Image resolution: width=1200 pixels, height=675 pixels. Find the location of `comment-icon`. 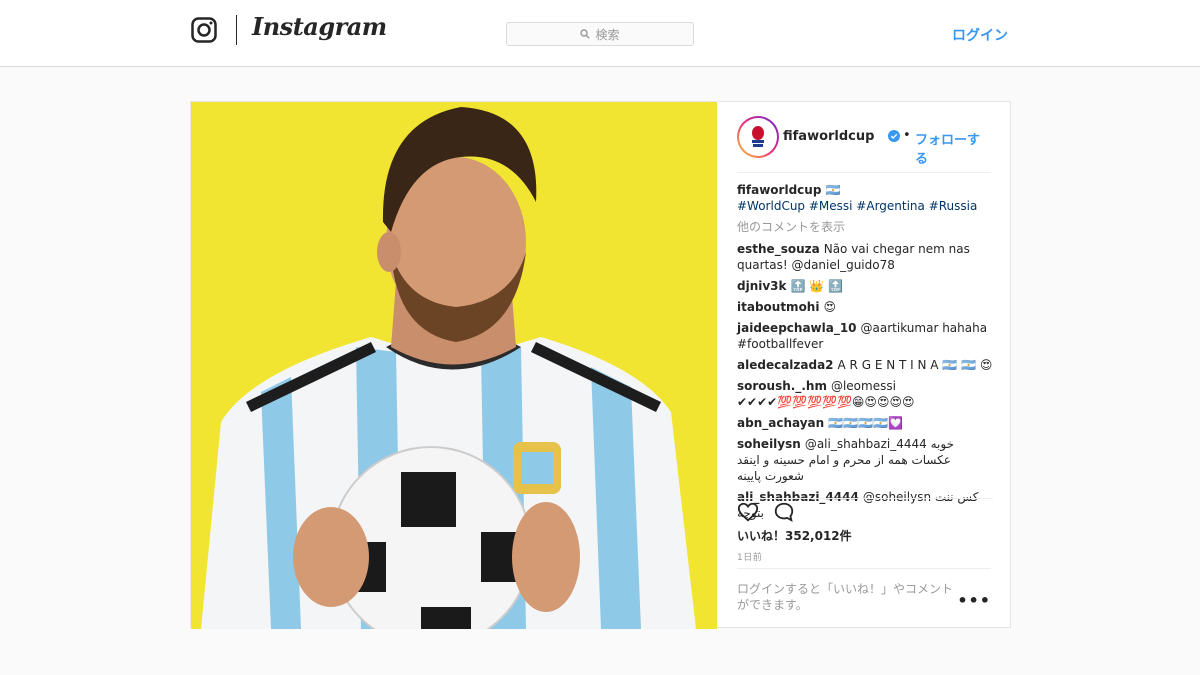

comment-icon is located at coordinates (784, 512).